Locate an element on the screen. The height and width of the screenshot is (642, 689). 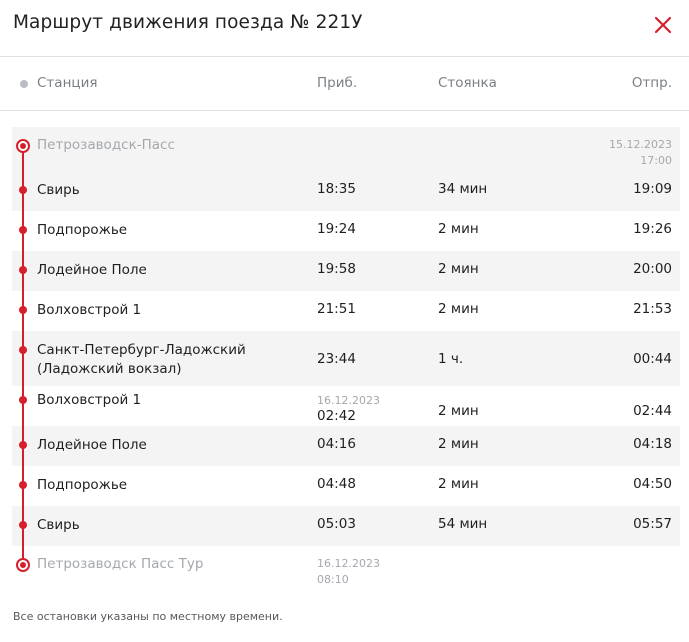
origin-marker-icon is located at coordinates (23, 146).